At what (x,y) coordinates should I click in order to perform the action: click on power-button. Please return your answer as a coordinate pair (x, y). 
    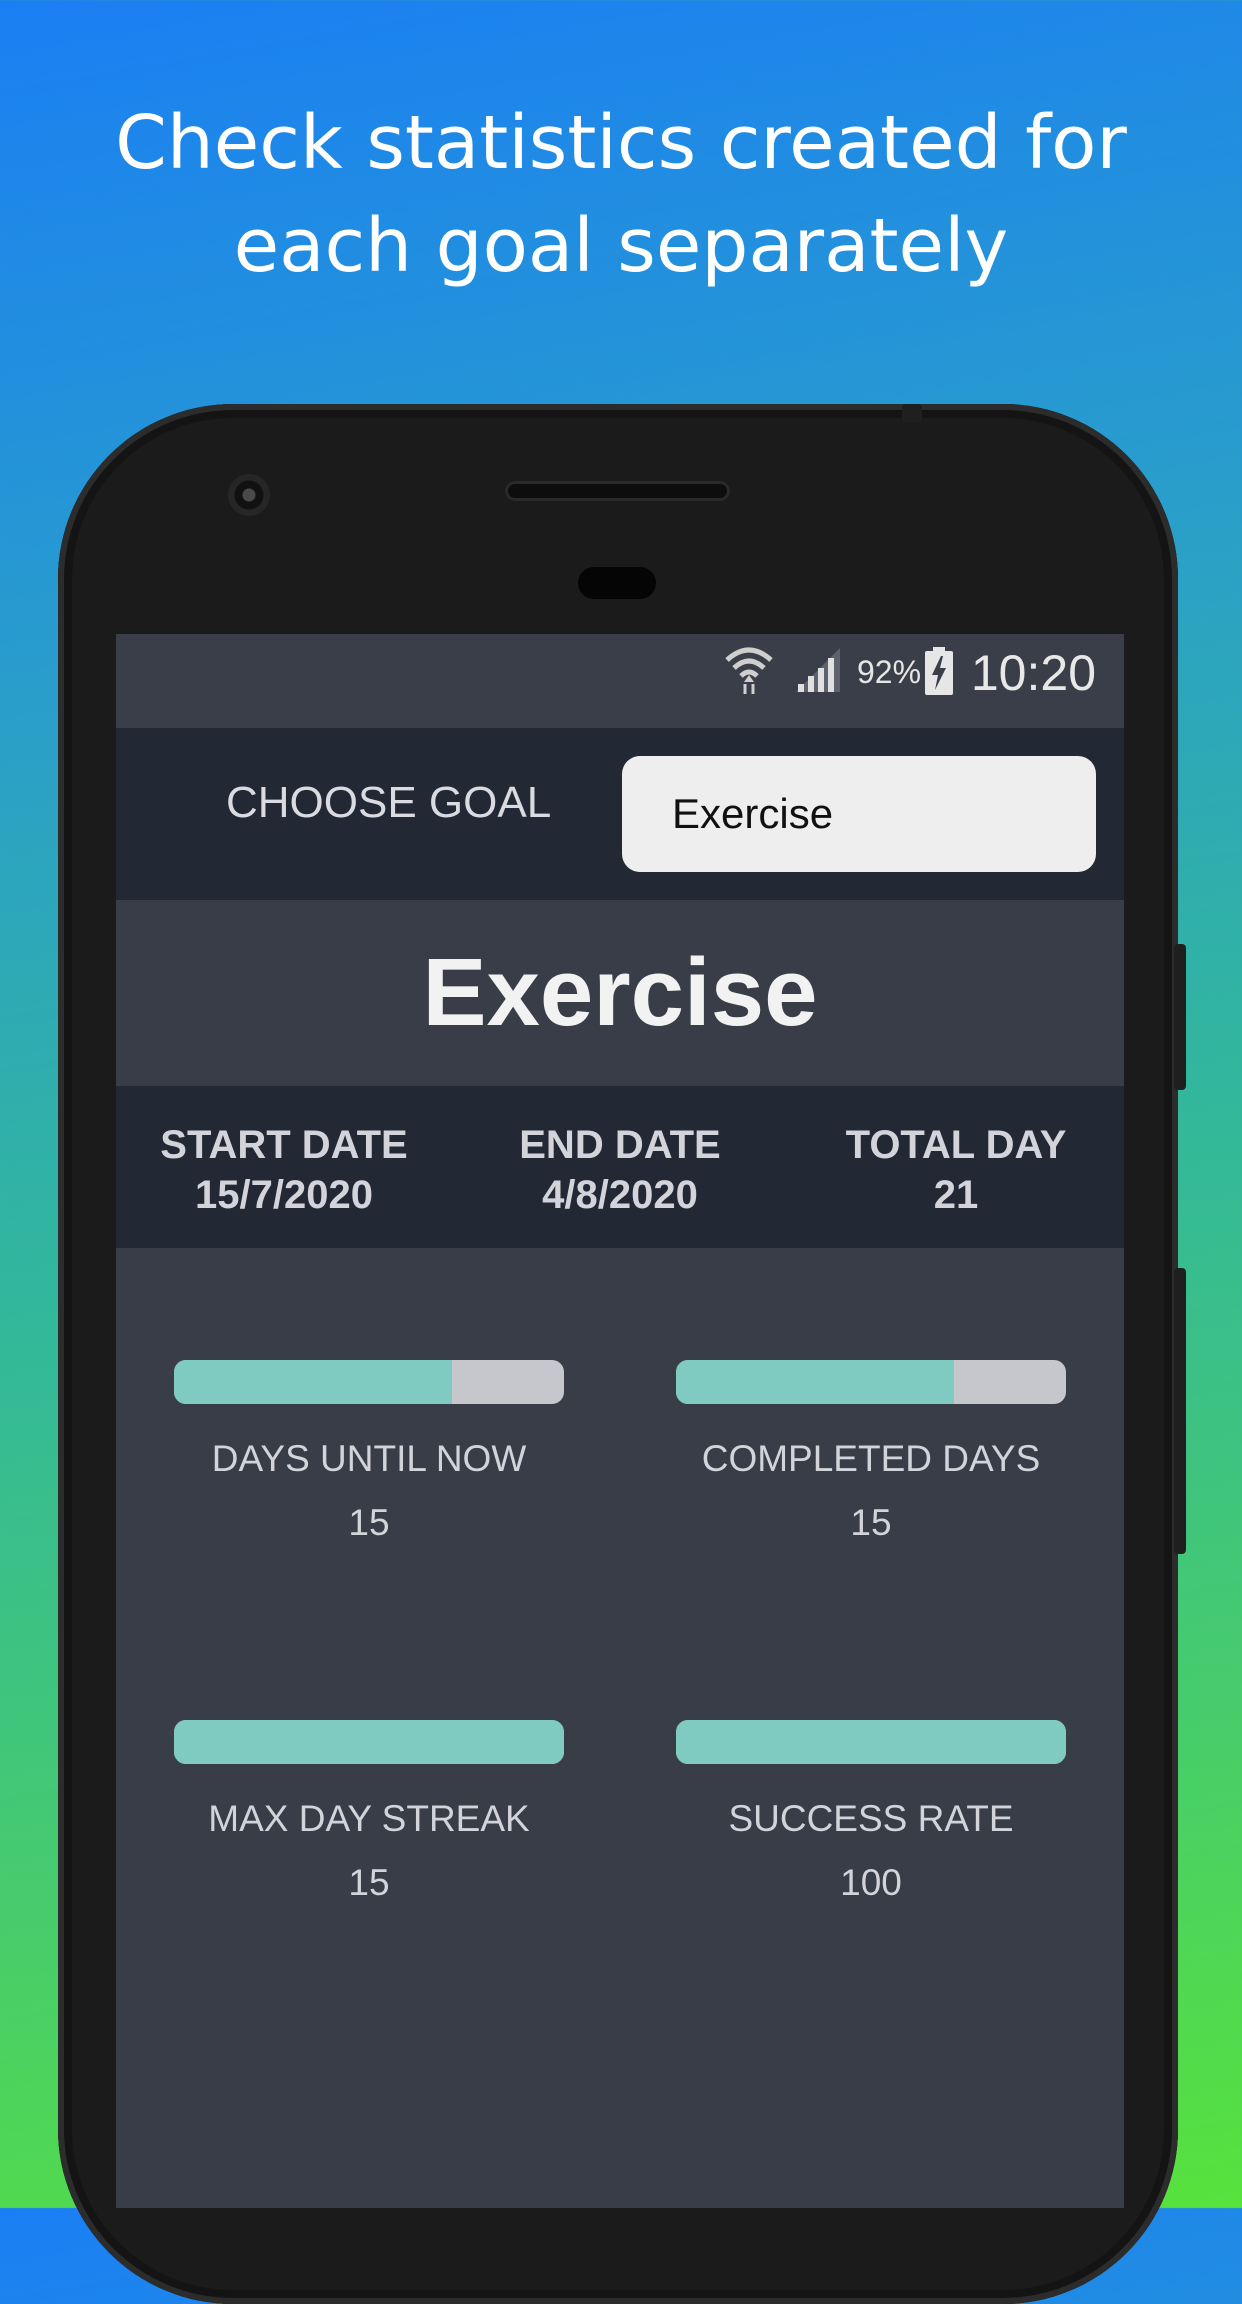
    Looking at the image, I should click on (1180, 1411).